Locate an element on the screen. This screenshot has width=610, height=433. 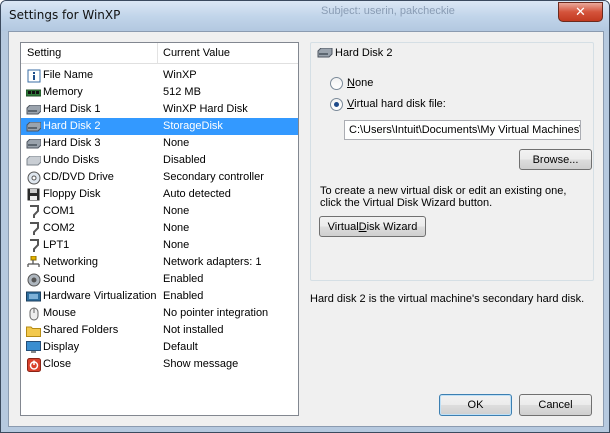
memory-icon is located at coordinates (33, 92).